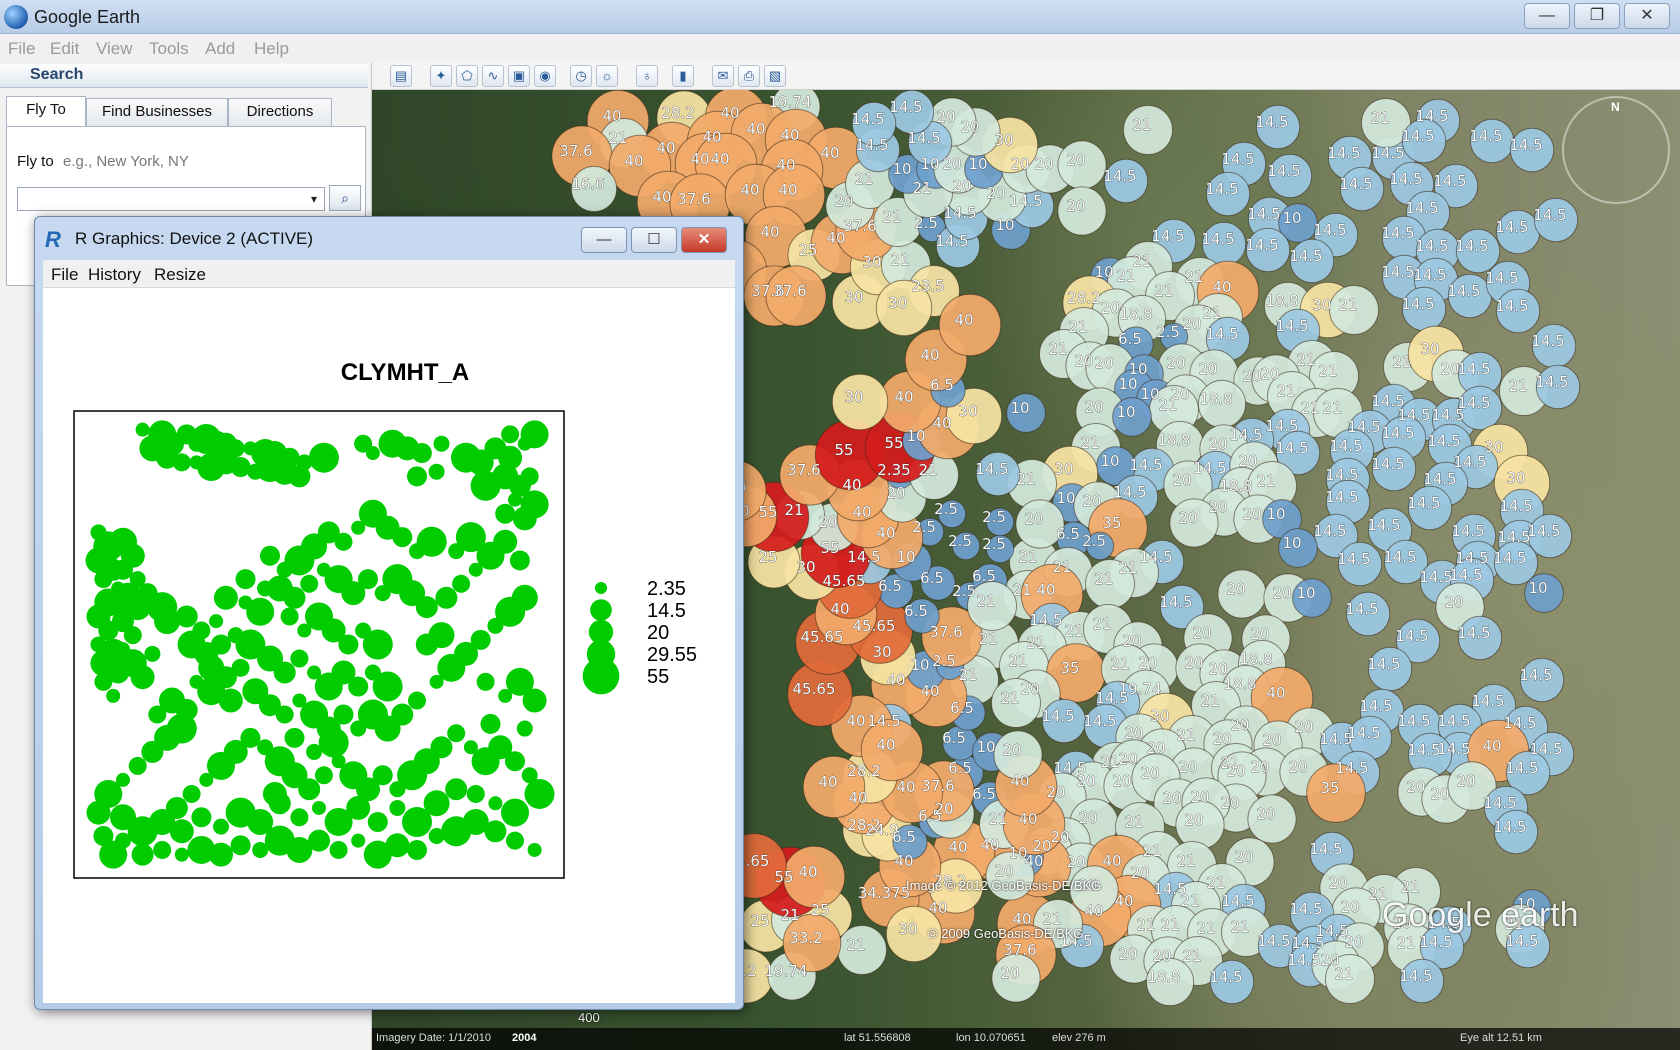 The height and width of the screenshot is (1050, 1680). Describe the element at coordinates (171, 199) in the screenshot. I see `fly-to-input` at that location.